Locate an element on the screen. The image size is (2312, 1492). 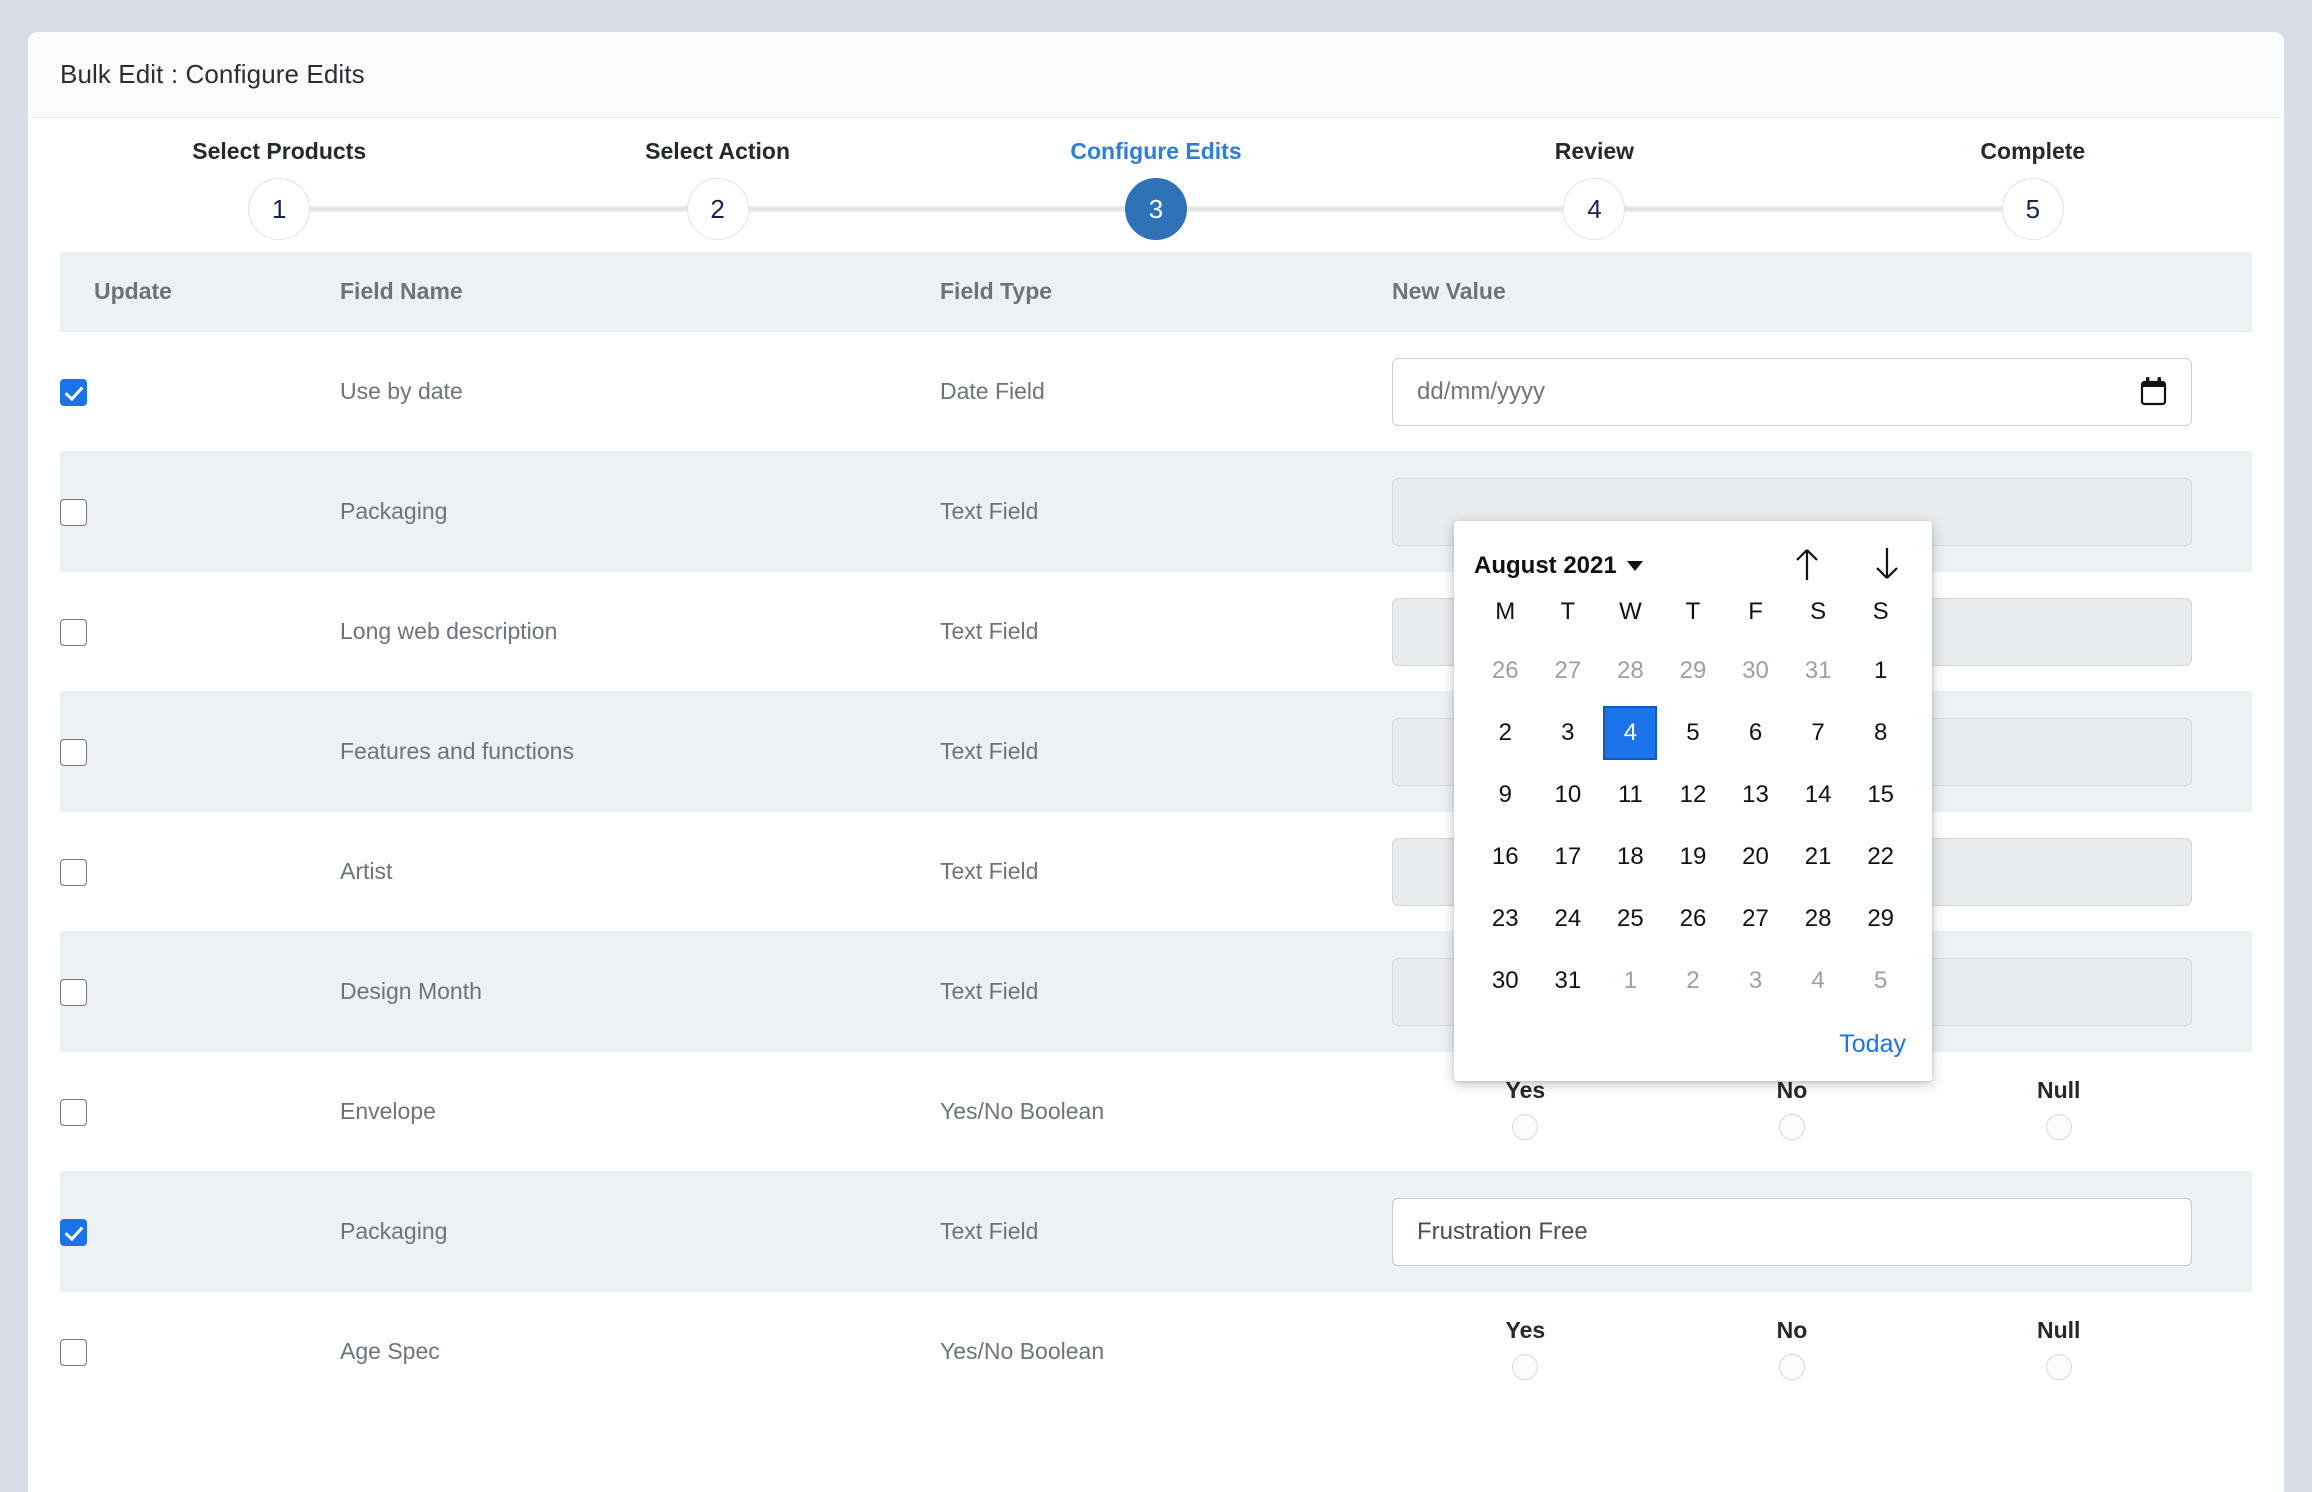
date-input: dd/mm/yyyy is located at coordinates (1792, 391).